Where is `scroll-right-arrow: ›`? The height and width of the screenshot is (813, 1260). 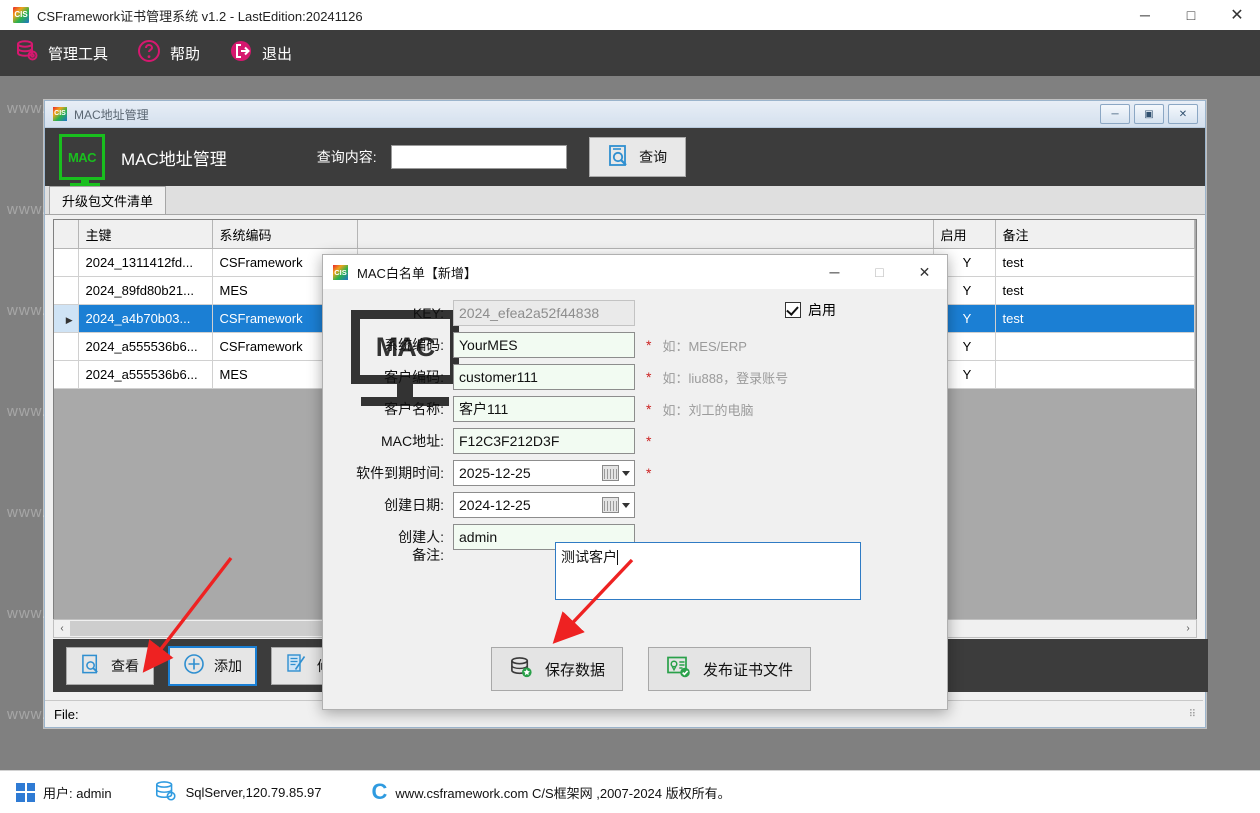 scroll-right-arrow: › is located at coordinates (1188, 628).